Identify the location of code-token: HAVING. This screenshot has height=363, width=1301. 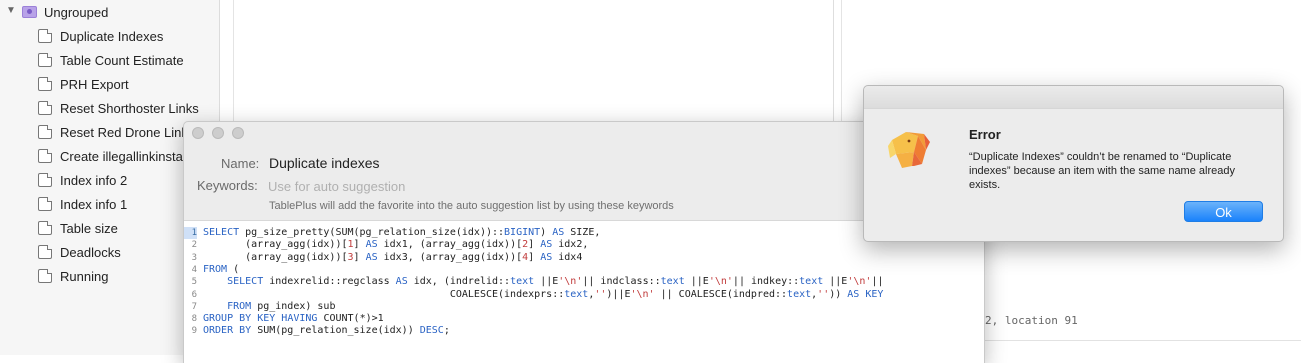
(299, 319).